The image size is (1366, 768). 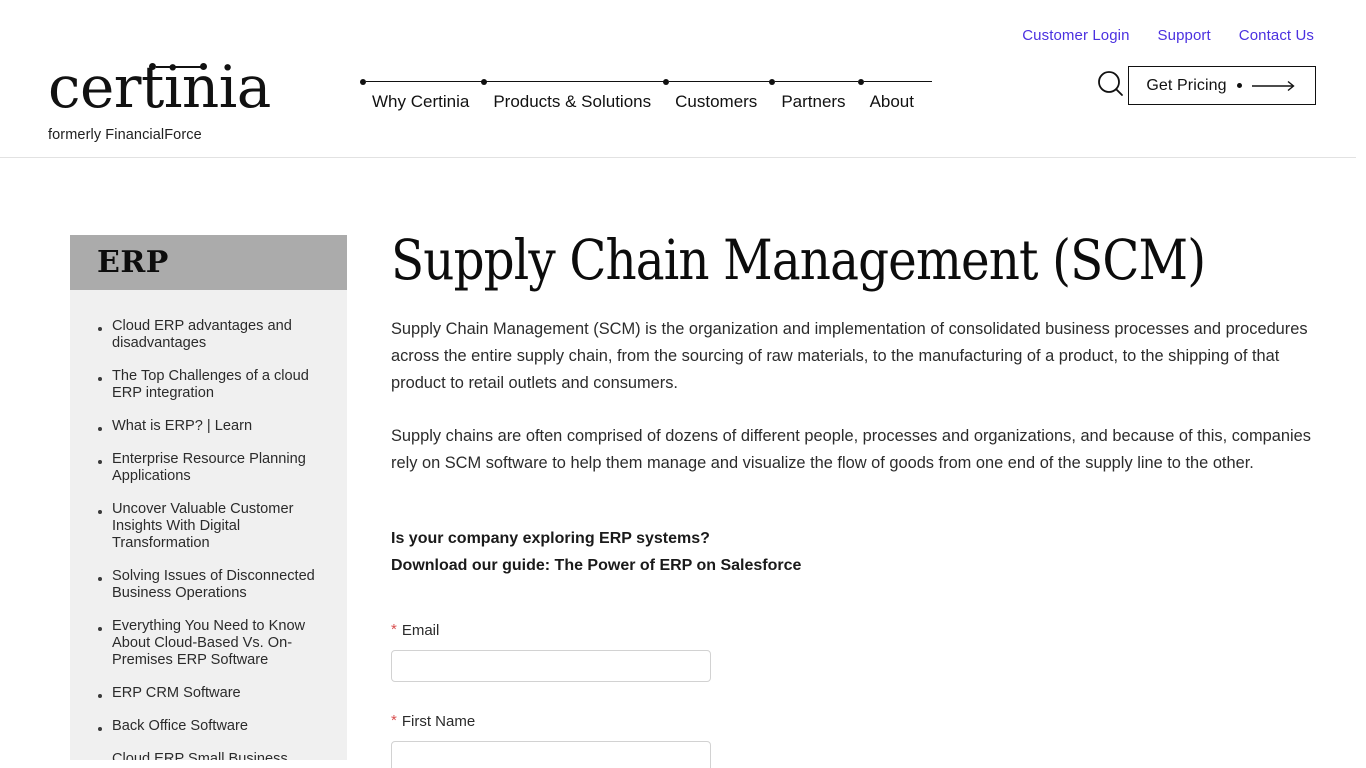 What do you see at coordinates (203, 66) in the screenshot?
I see `logo-dot-right-icon` at bounding box center [203, 66].